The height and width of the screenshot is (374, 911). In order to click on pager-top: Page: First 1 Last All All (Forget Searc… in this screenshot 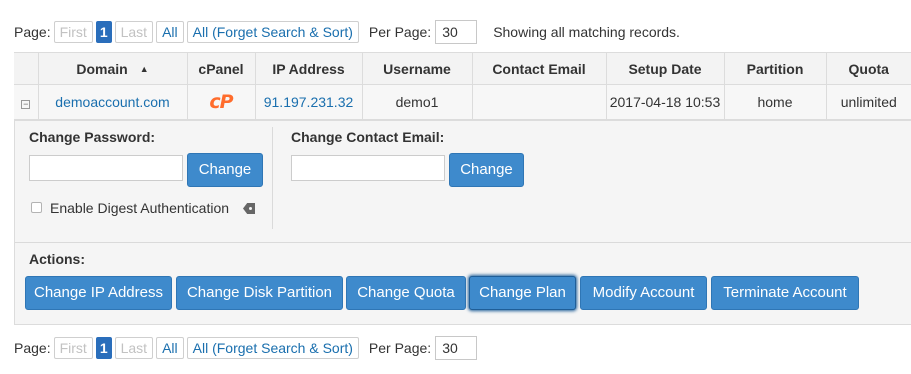, I will do `click(347, 32)`.